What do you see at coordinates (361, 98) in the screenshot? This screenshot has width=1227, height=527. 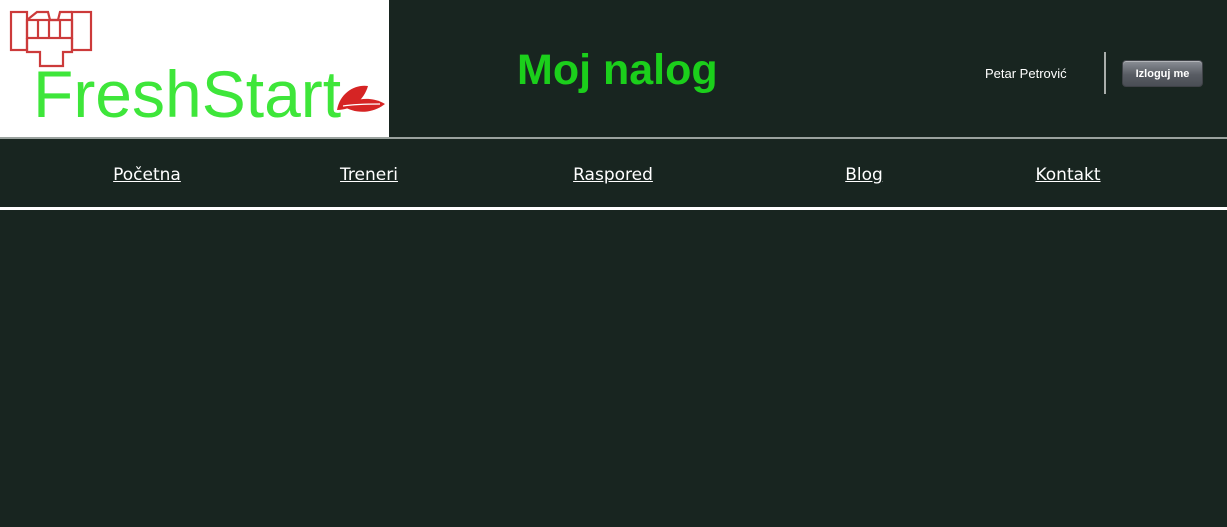 I see `leaf-icon` at bounding box center [361, 98].